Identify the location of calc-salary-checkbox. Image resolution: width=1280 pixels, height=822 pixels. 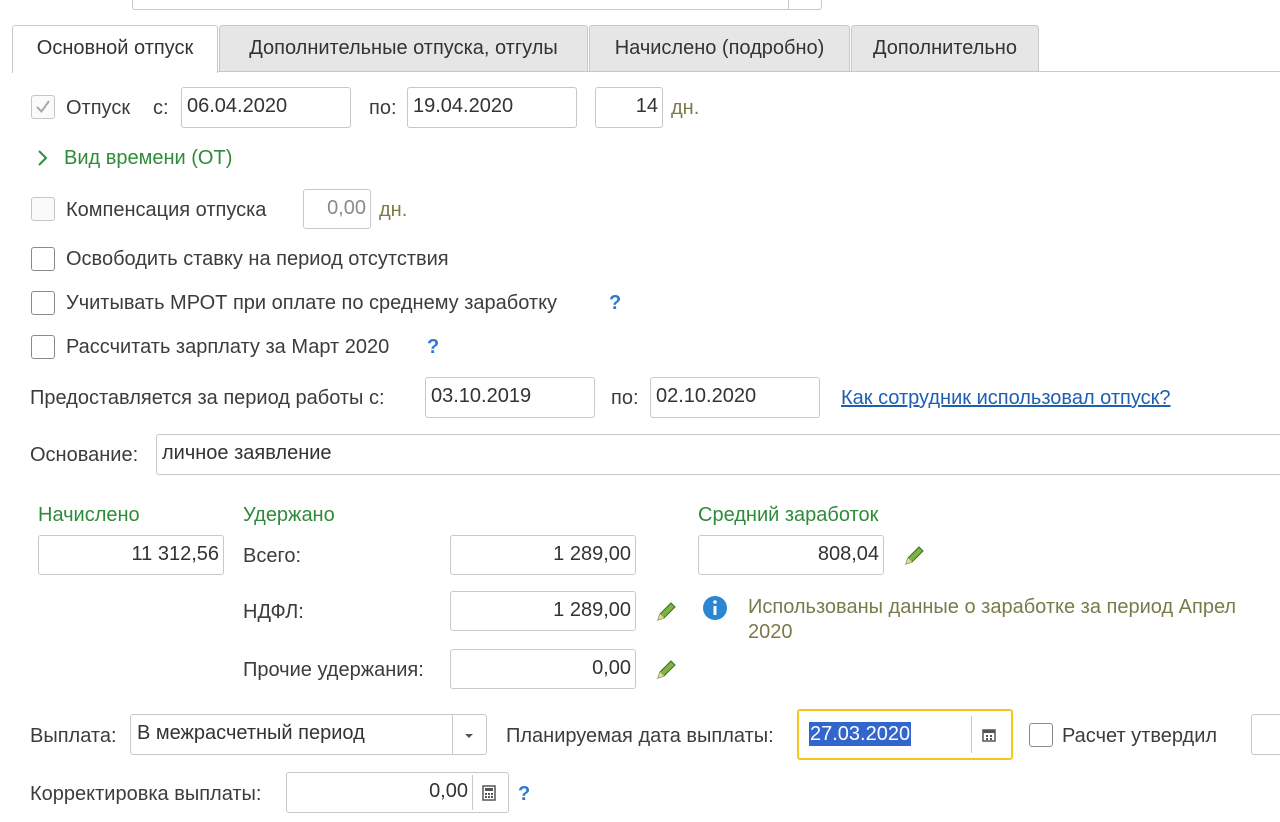
(43, 347).